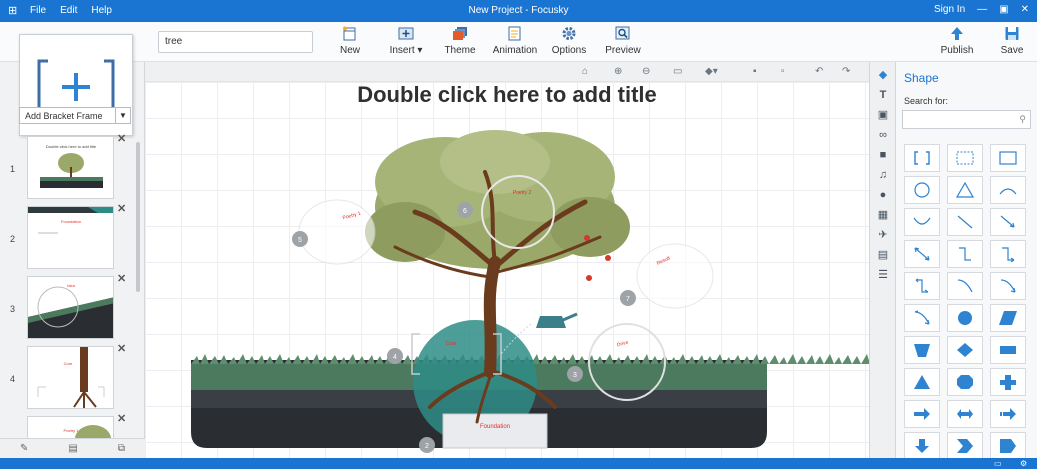 This screenshot has width=1037, height=469. What do you see at coordinates (123, 115) in the screenshot?
I see `add-frame-dropdown-arrow-icon: ▼` at bounding box center [123, 115].